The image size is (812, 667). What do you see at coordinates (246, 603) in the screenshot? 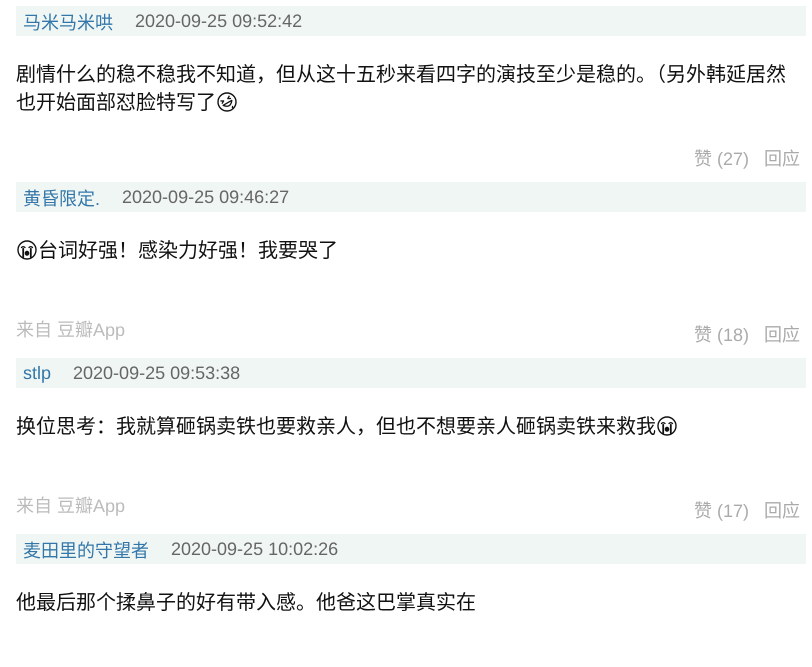
I see `comment-text: 他最后那个揉鼻子的好有带入感。他爸这巴掌真实在` at bounding box center [246, 603].